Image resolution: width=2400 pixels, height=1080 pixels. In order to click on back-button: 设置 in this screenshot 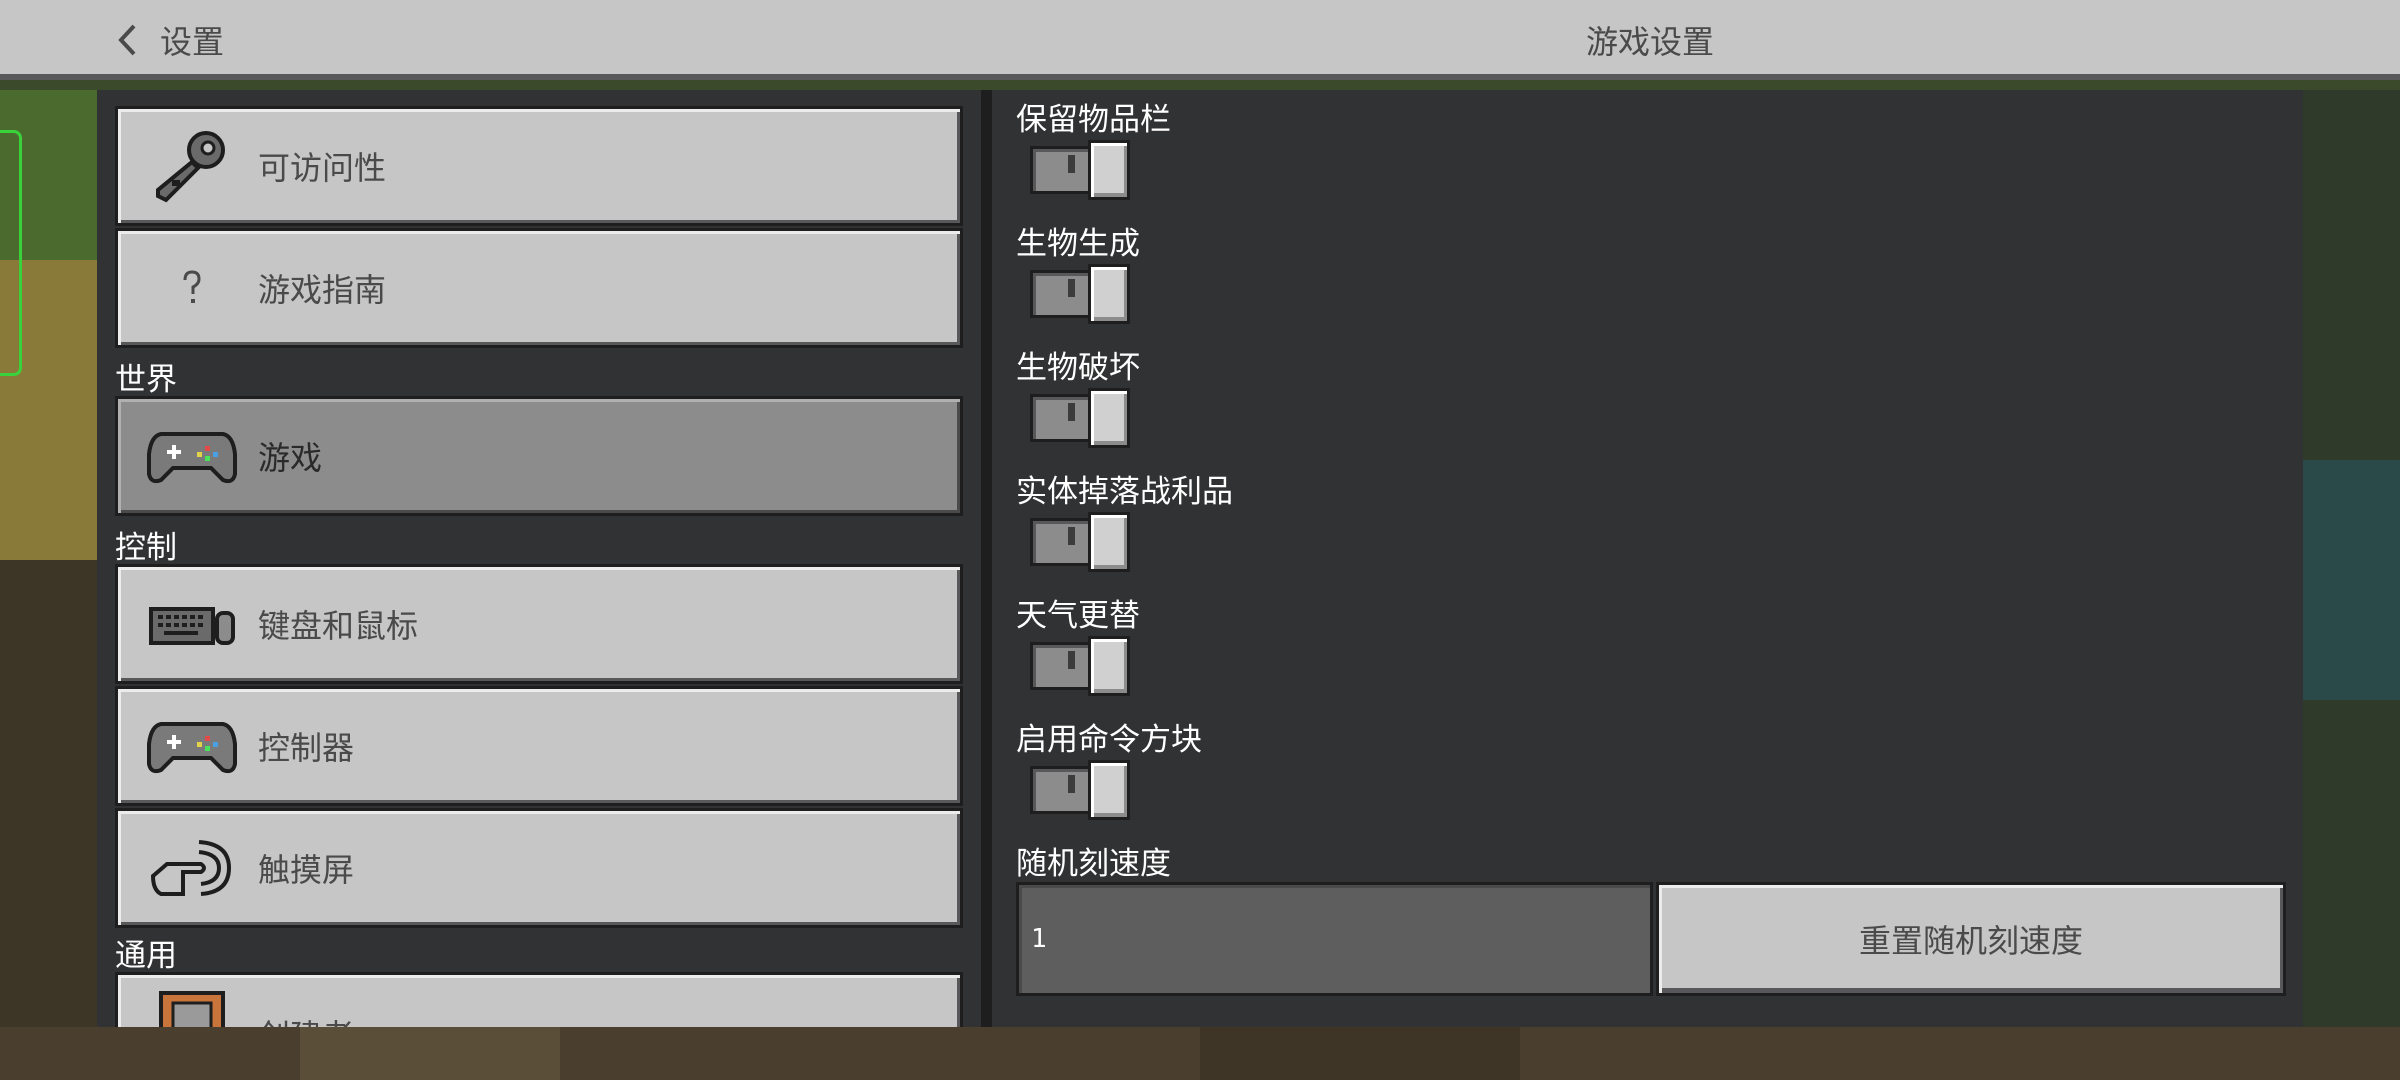, I will do `click(170, 40)`.